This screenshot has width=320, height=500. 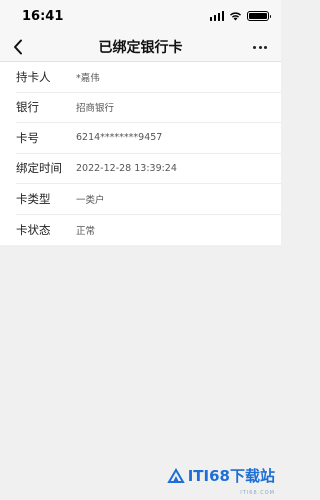 I want to click on status-bar: 16:41, so click(x=140, y=16).